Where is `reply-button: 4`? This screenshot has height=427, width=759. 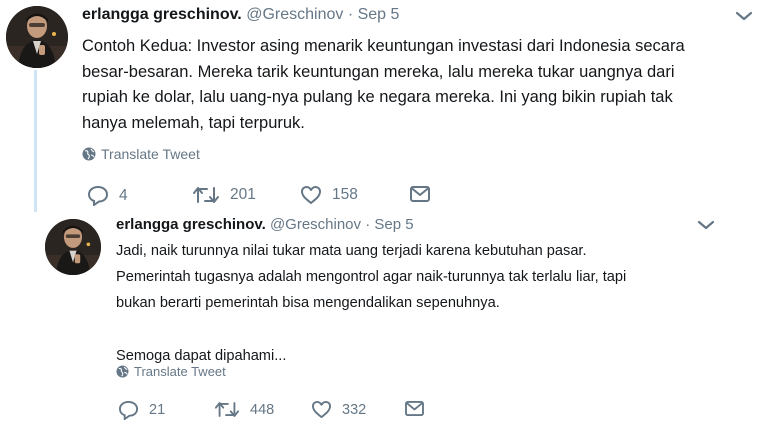
reply-button: 4 is located at coordinates (107, 195).